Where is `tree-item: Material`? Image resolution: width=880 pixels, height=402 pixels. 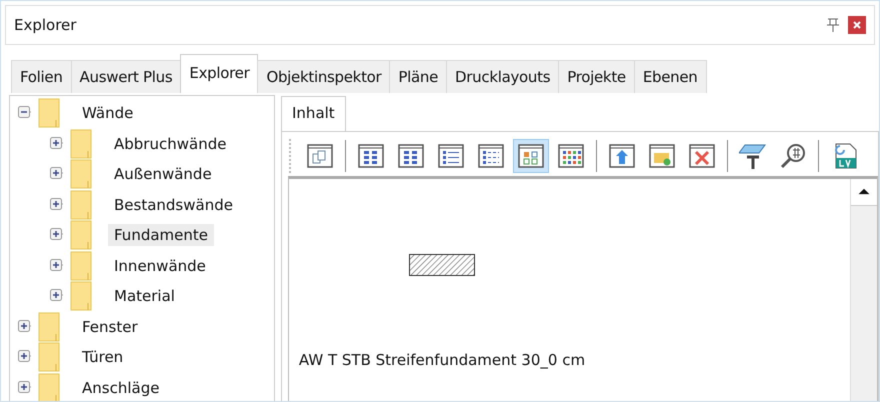 tree-item: Material is located at coordinates (144, 296).